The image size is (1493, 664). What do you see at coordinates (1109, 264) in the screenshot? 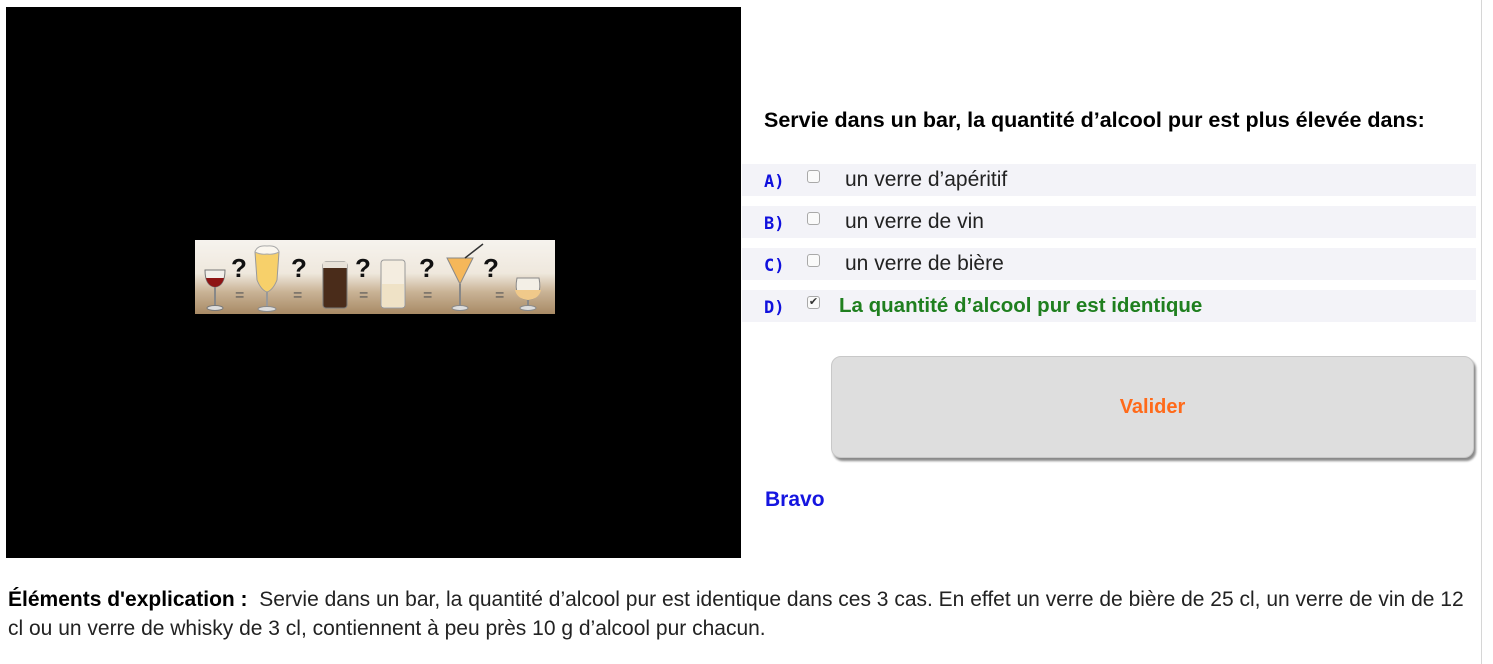
I see `option-c: C) un verre de bière` at bounding box center [1109, 264].